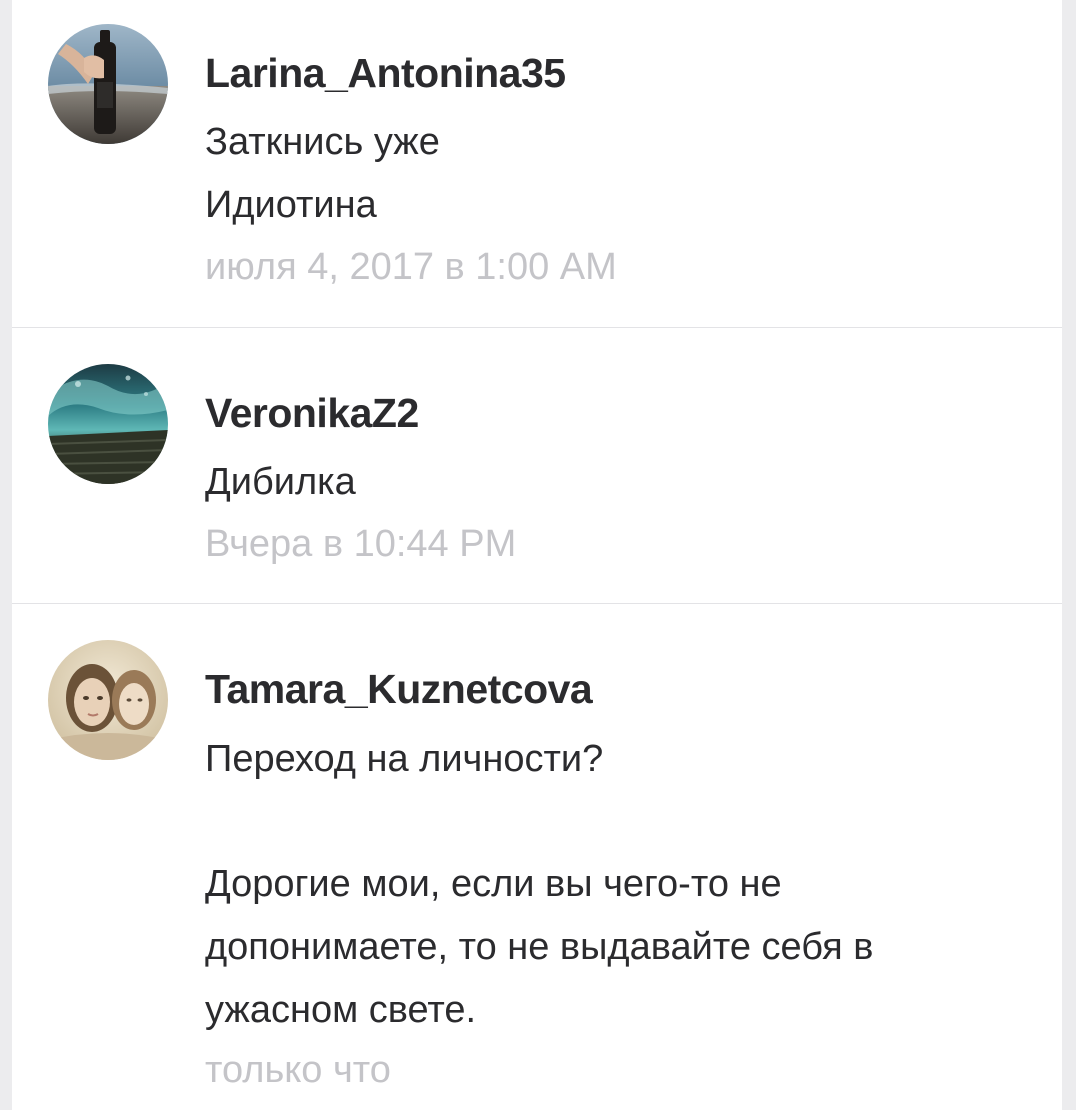 Image resolution: width=1076 pixels, height=1110 pixels. Describe the element at coordinates (539, 947) in the screenshot. I see `comment-text-line: допонимаете, то не выдавайте себя в` at that location.